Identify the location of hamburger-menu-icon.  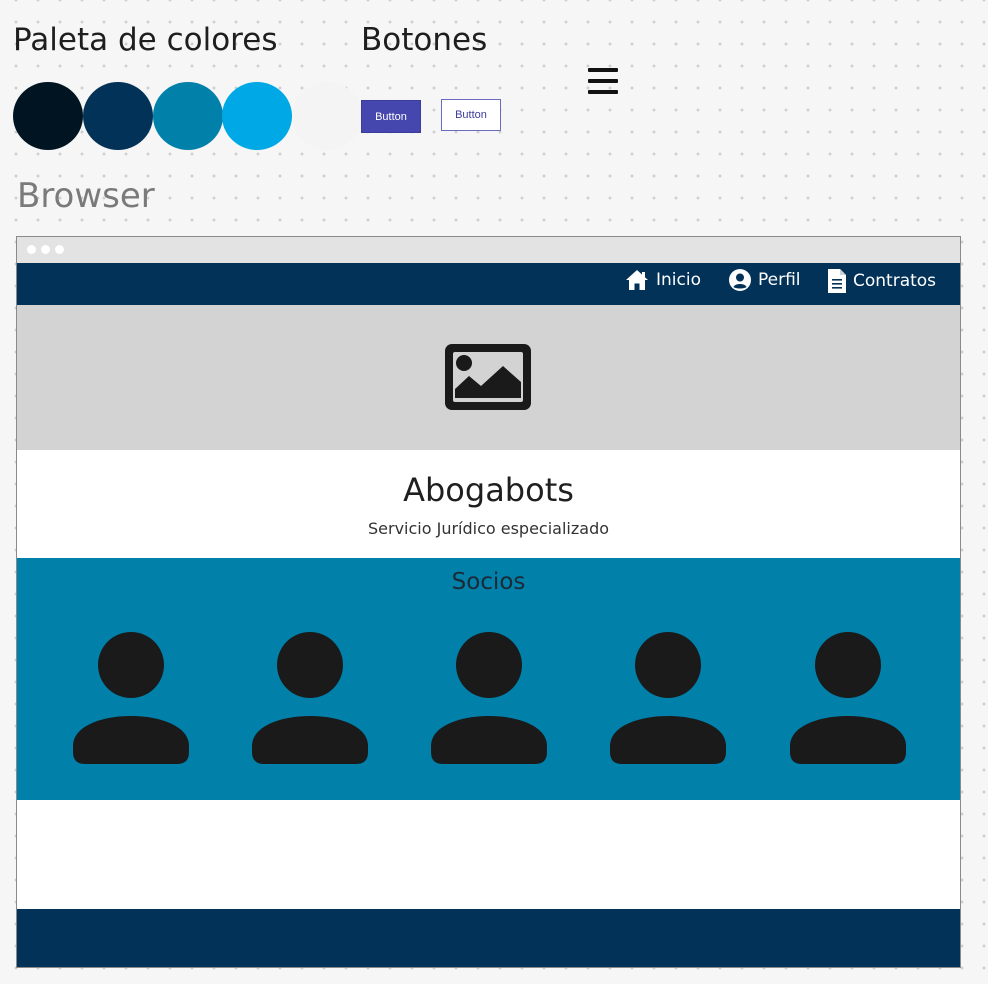
(603, 82).